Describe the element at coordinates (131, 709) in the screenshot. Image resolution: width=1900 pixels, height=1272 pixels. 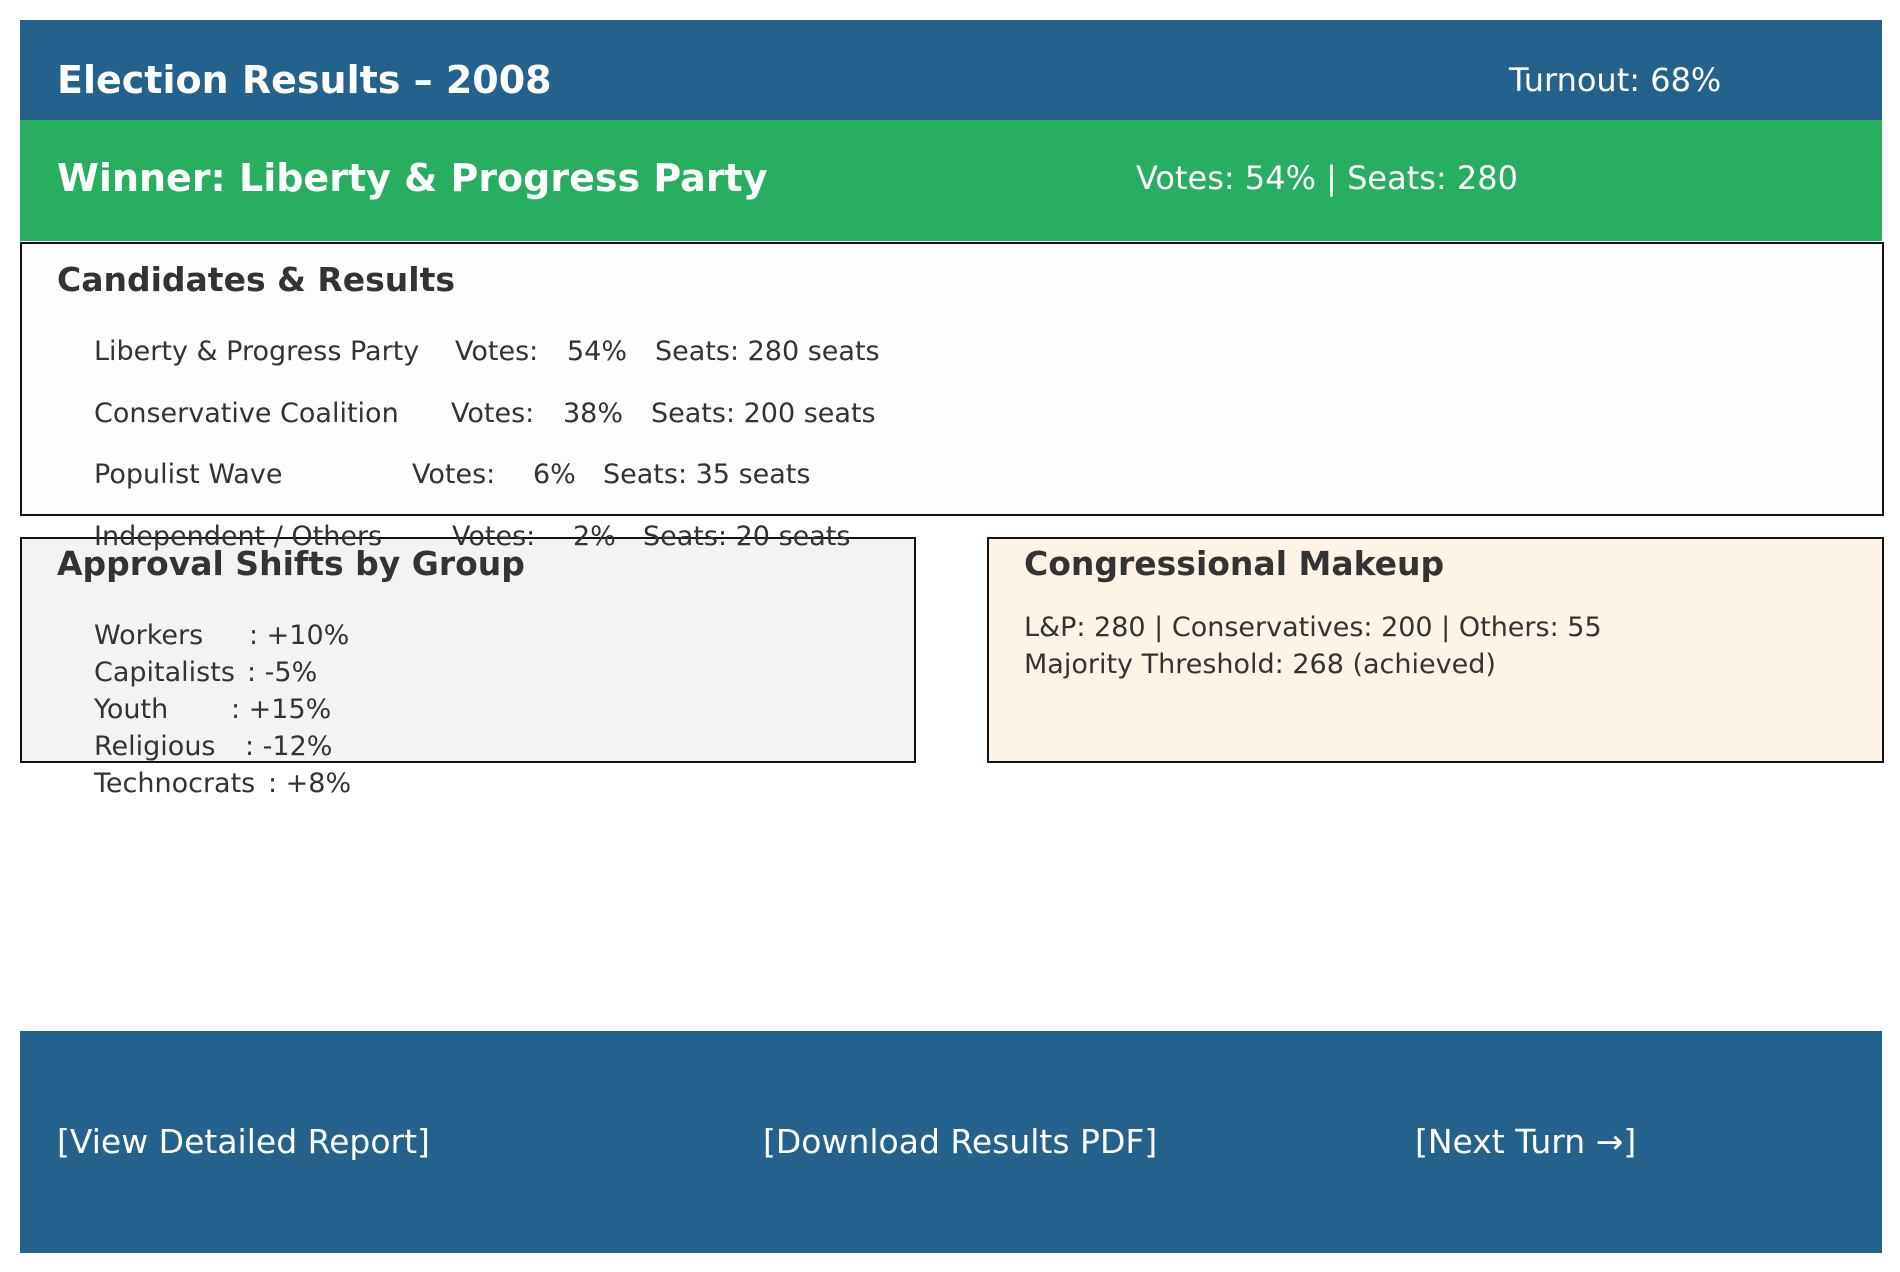
I see `approval-group: Youth` at that location.